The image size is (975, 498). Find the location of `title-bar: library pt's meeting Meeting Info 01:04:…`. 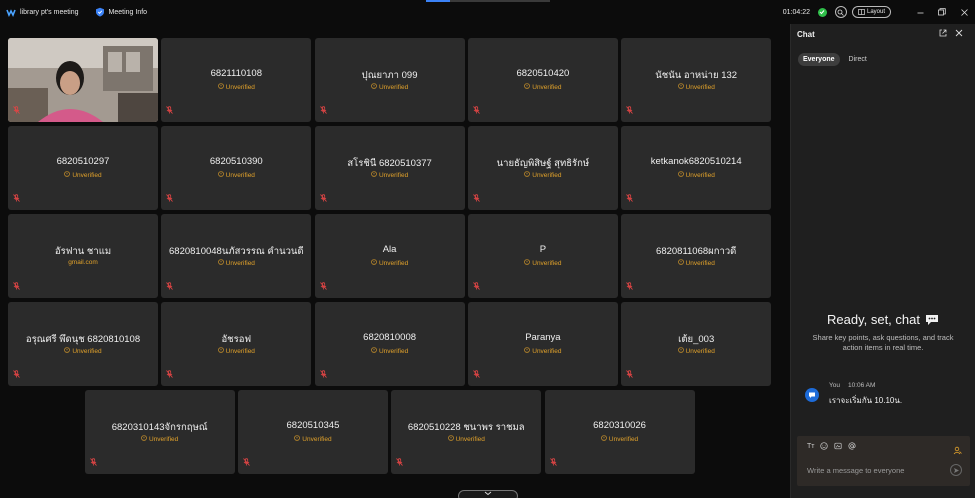

title-bar: library pt's meeting Meeting Info 01:04:… is located at coordinates (487, 12).